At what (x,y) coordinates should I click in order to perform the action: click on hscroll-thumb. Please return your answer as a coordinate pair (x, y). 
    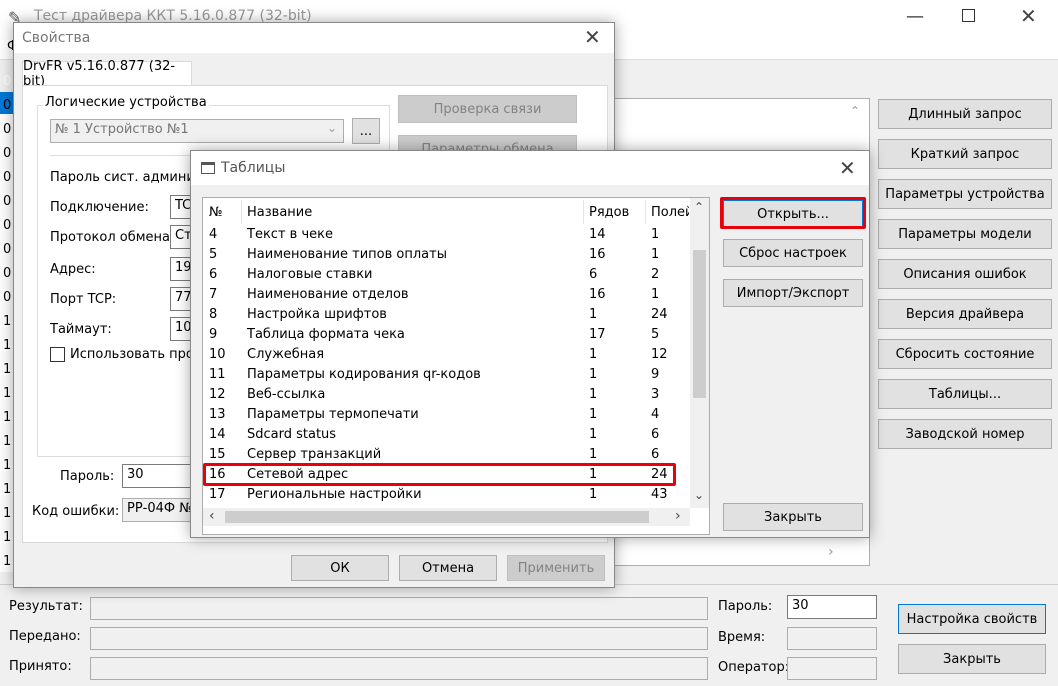
    Looking at the image, I should click on (437, 517).